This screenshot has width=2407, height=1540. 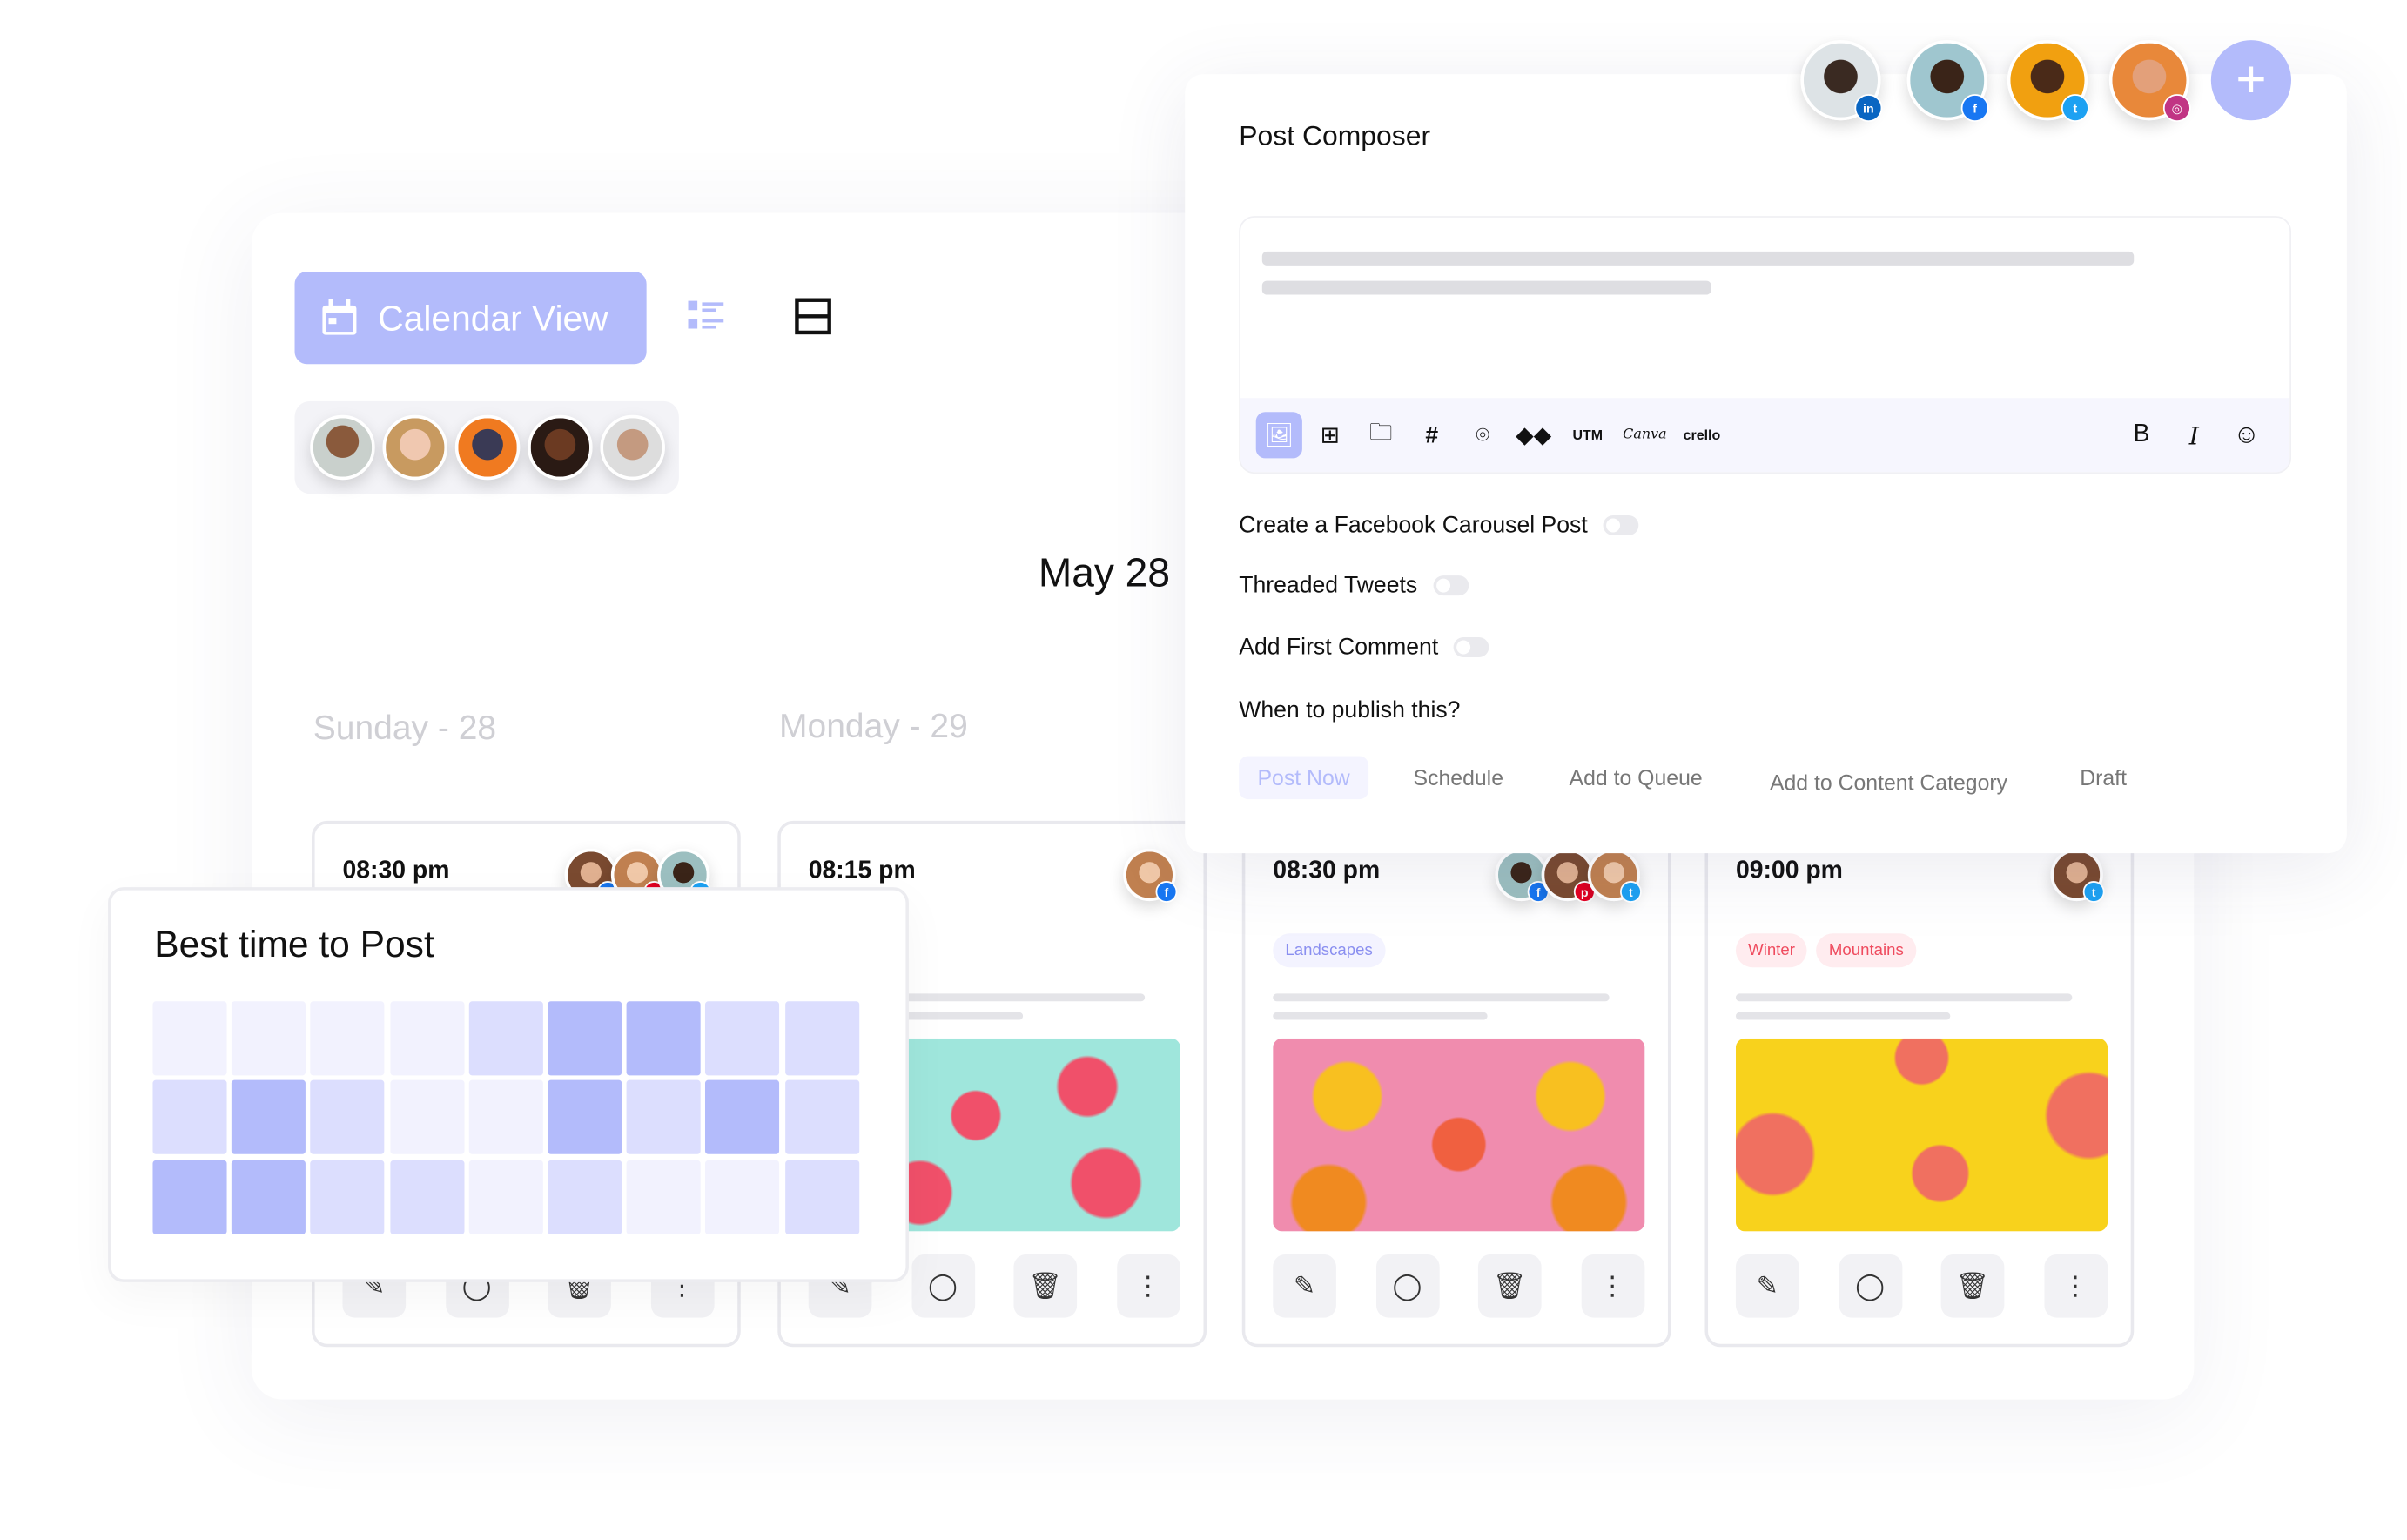 I want to click on first-comment-toggle, so click(x=1471, y=648).